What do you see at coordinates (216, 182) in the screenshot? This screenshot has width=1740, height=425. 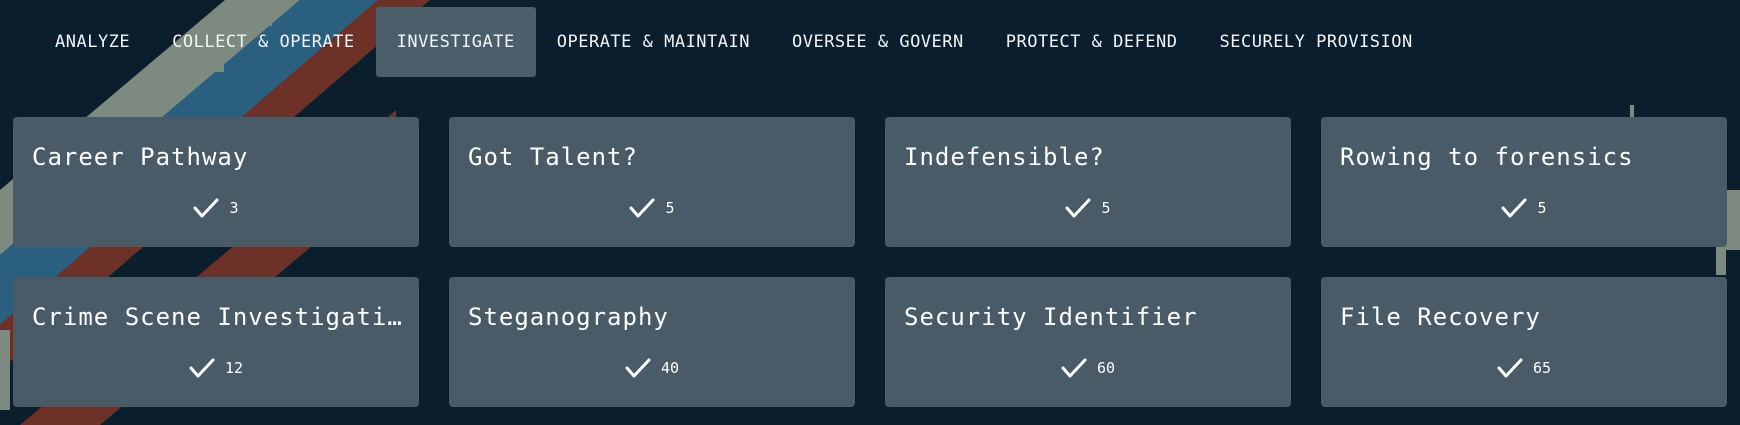 I see `challenge-card: Career Pathway 3` at bounding box center [216, 182].